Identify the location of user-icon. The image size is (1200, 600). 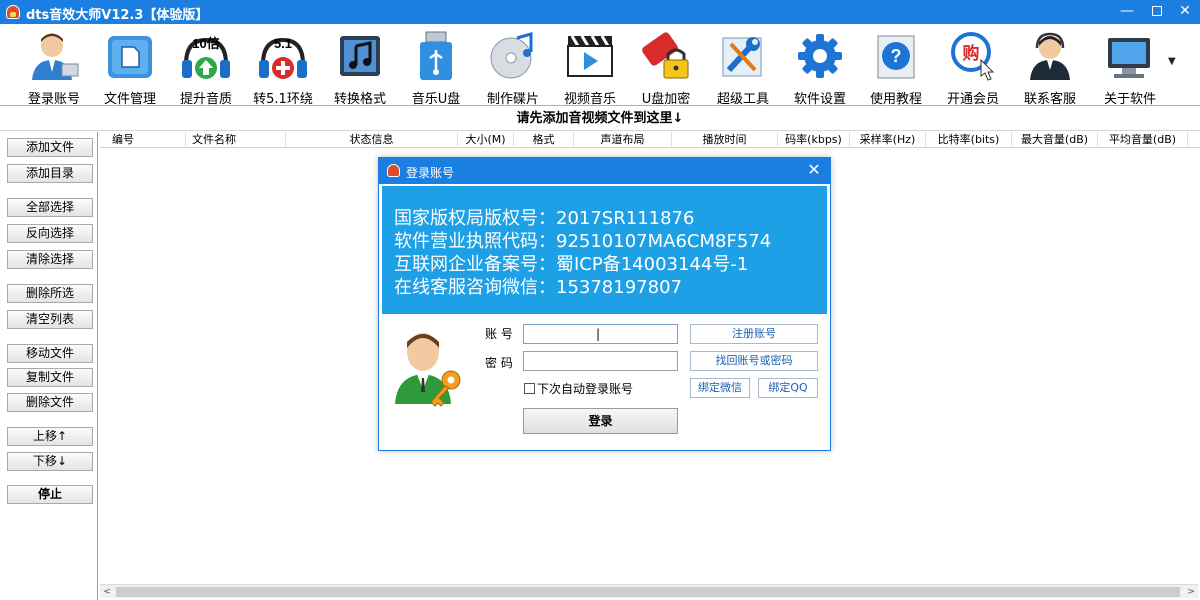
(55, 56).